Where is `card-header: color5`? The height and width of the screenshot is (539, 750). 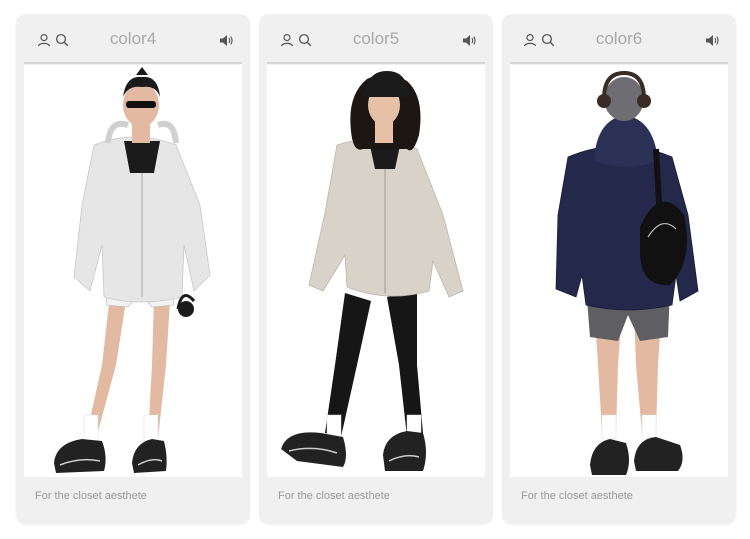
card-header: color5 is located at coordinates (376, 39).